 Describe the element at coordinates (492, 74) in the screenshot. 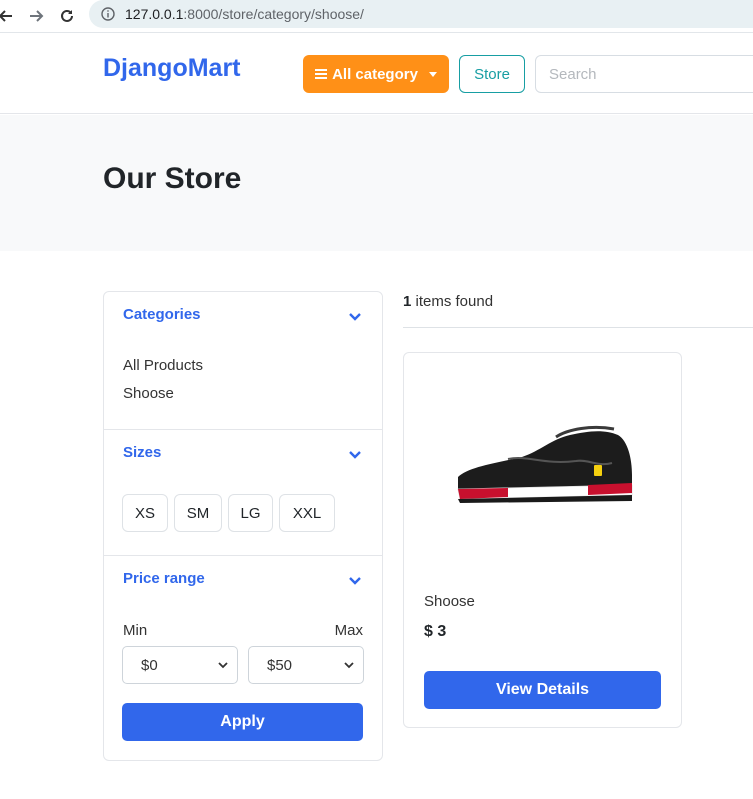

I see `store-button: Store` at that location.